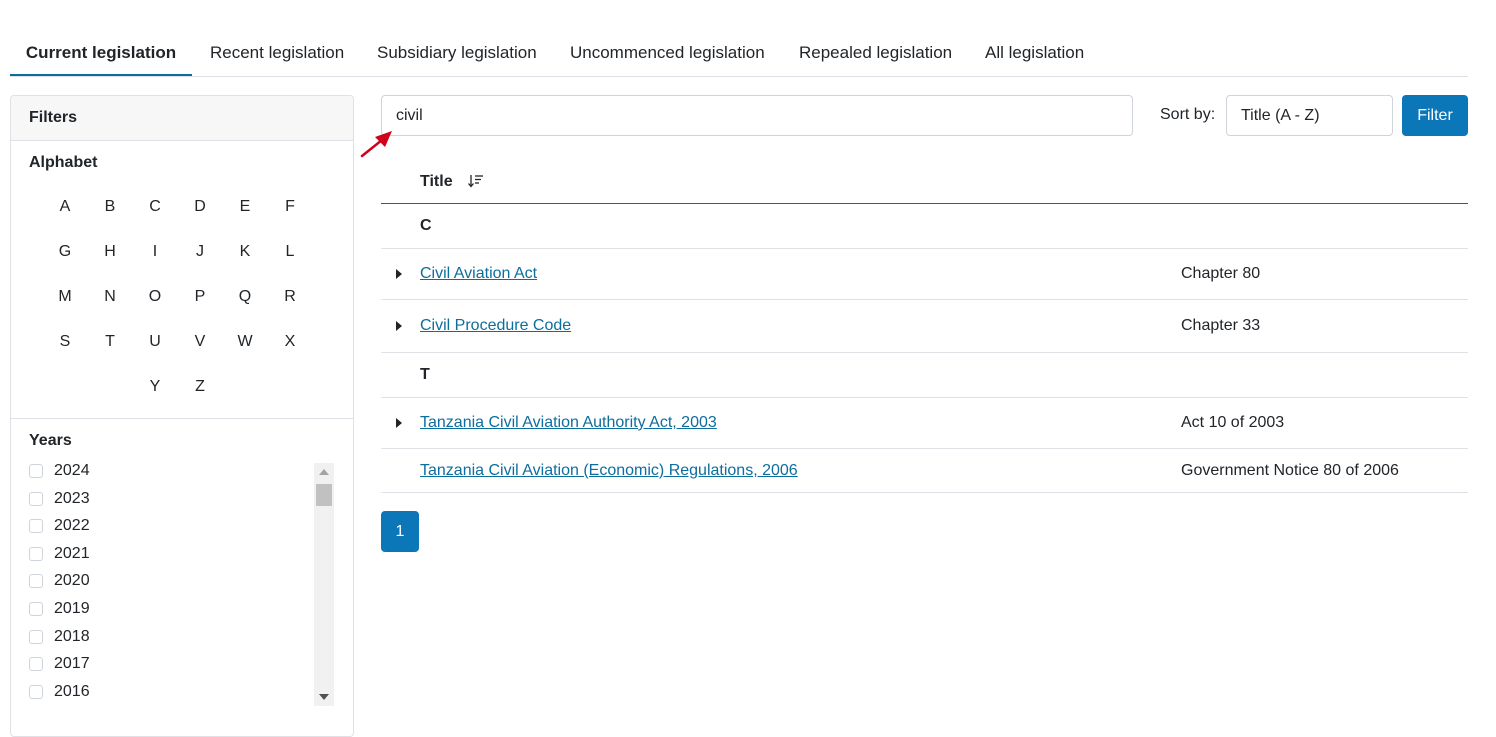  I want to click on years-heading: Years, so click(50, 440).